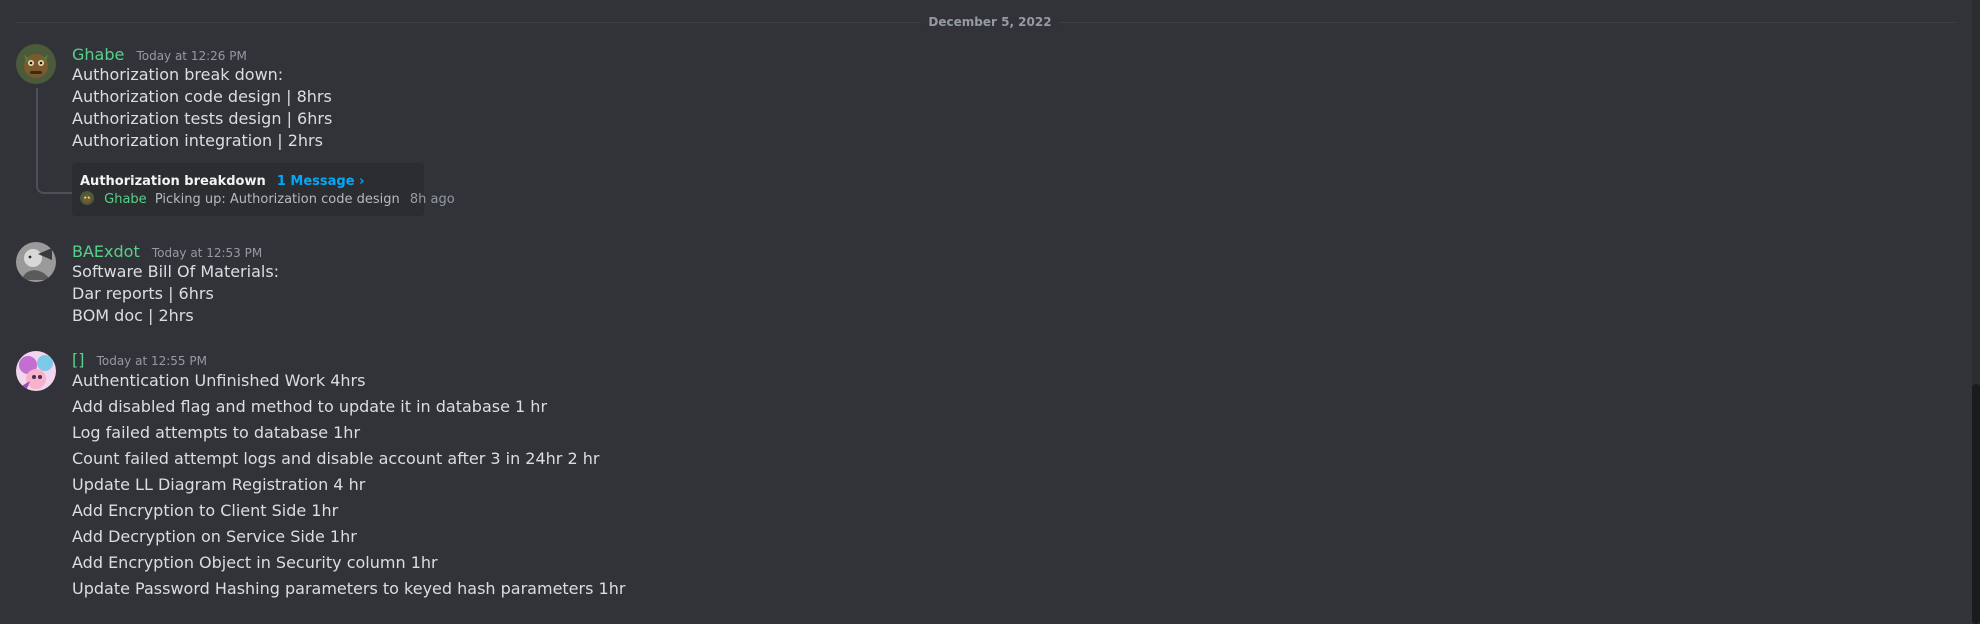 The height and width of the screenshot is (624, 1980). I want to click on message-line: Dar reports | 6hrs, so click(143, 293).